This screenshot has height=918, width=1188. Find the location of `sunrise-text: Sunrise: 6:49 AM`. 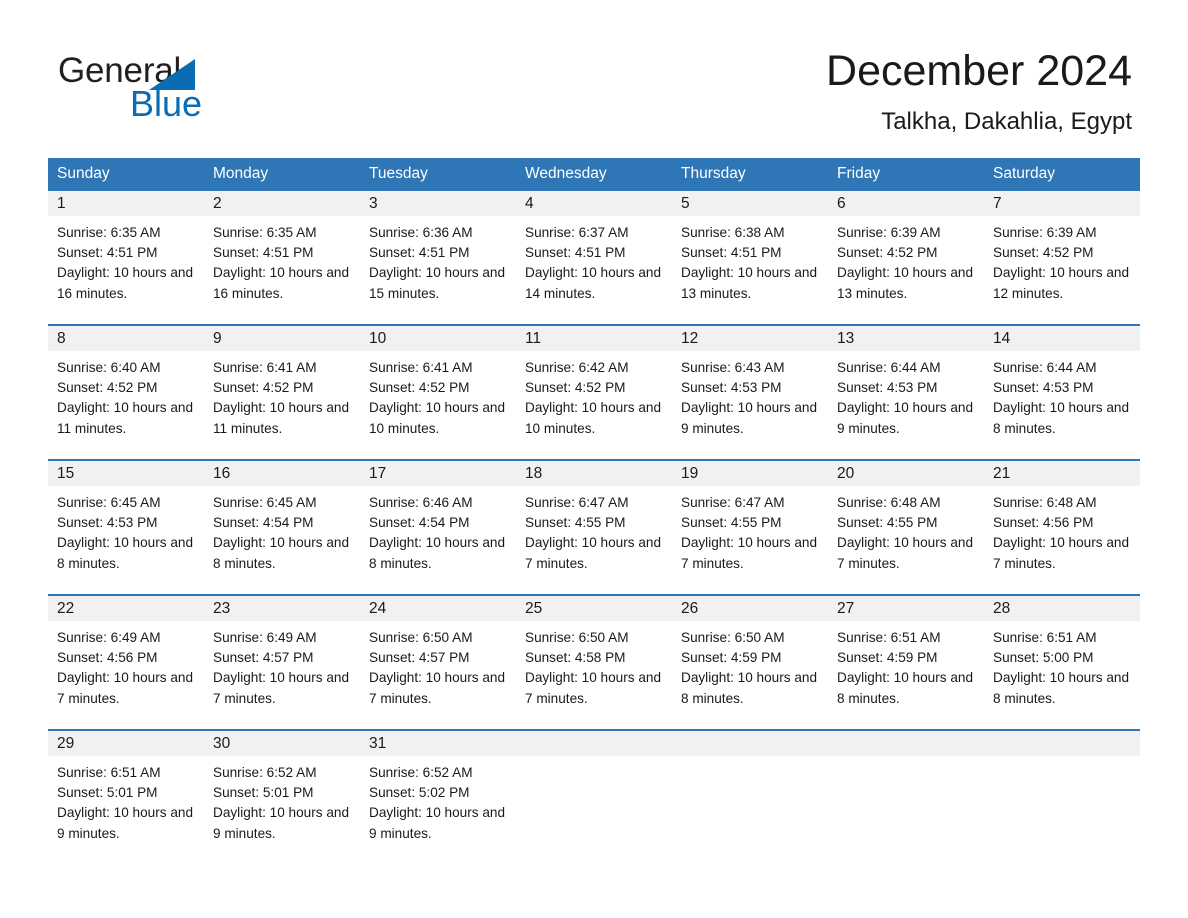

sunrise-text: Sunrise: 6:49 AM is located at coordinates (109, 637).